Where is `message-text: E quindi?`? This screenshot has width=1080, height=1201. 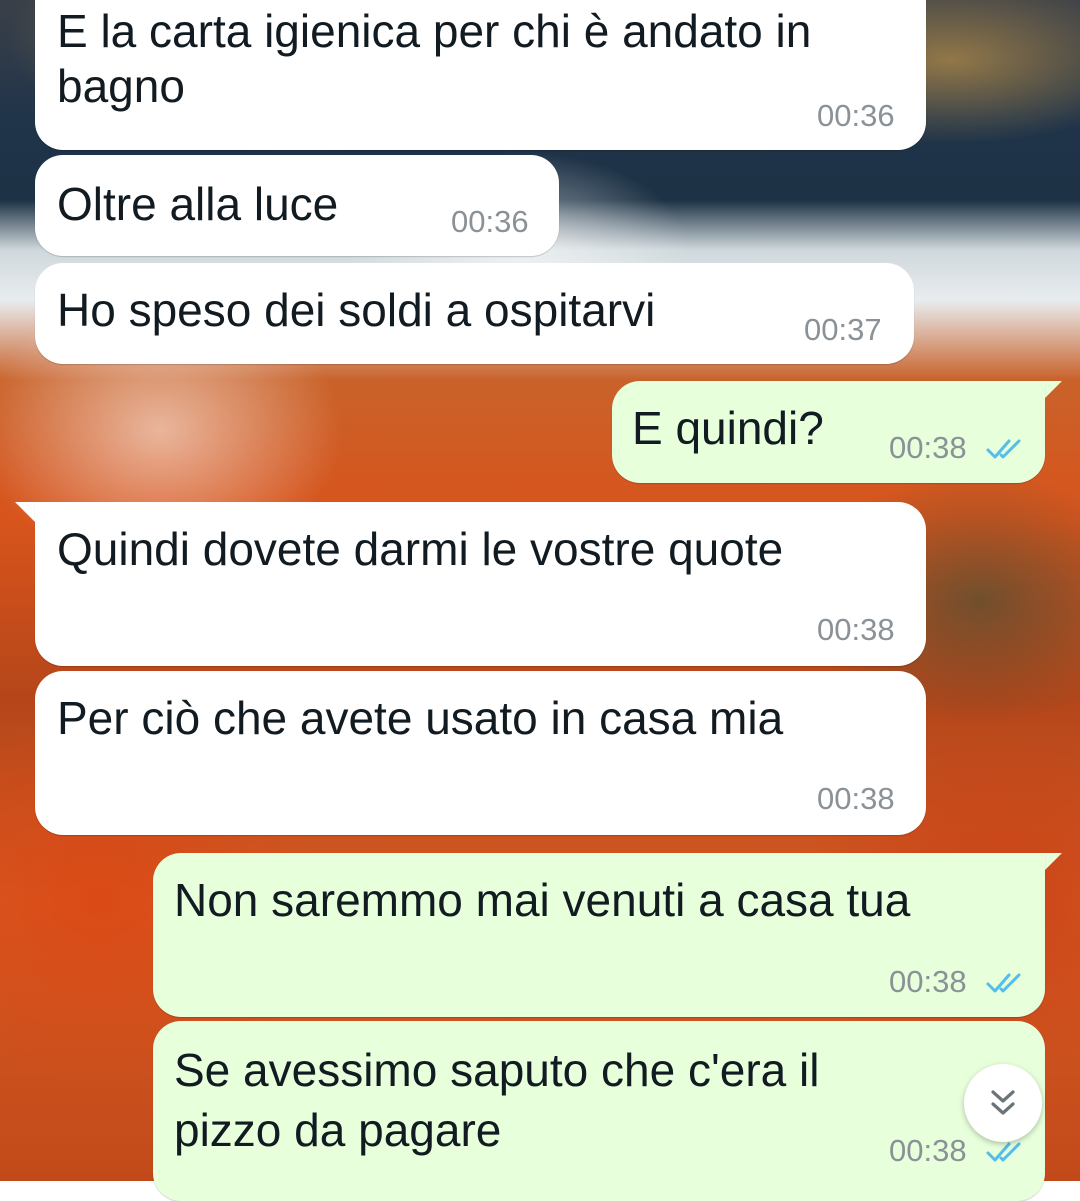
message-text: E quindi? is located at coordinates (728, 428).